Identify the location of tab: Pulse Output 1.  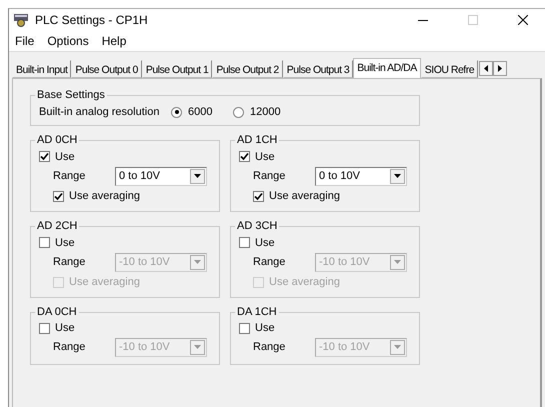
(177, 69).